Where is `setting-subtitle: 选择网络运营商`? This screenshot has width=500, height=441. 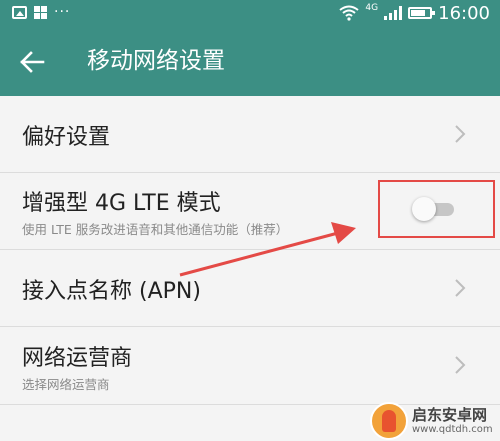
setting-subtitle: 选择网络运营商 is located at coordinates (66, 384).